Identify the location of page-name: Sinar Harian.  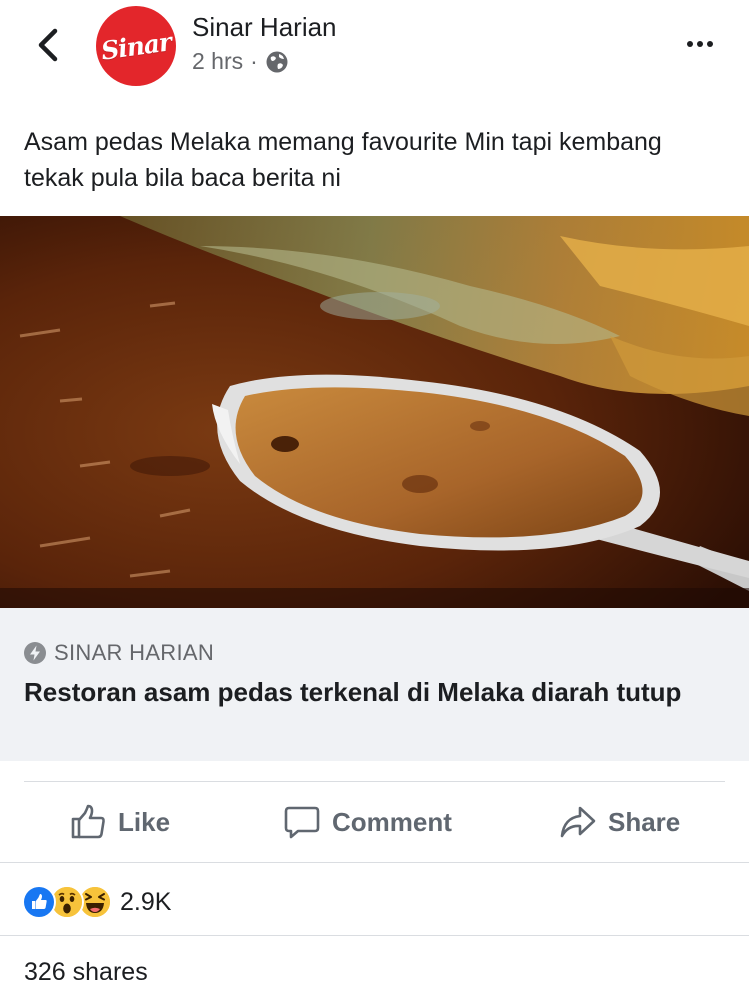
(264, 27).